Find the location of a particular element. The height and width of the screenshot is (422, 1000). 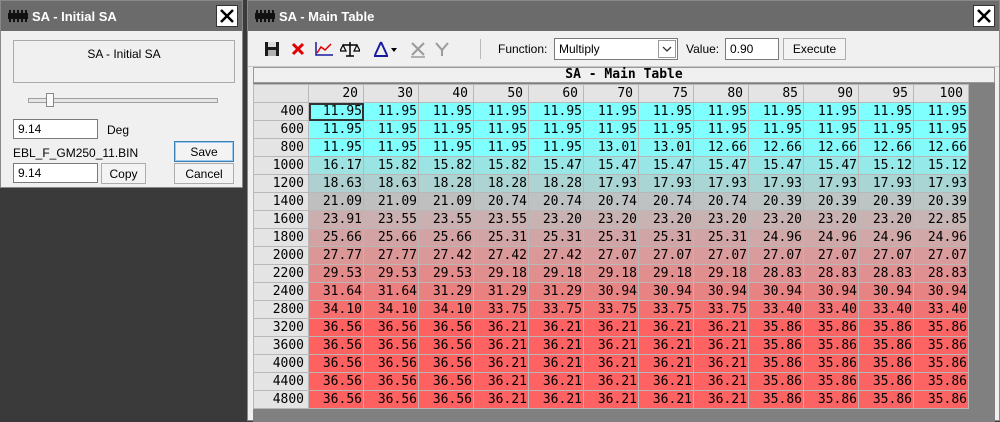

table-cell: 33.40 is located at coordinates (776, 309).